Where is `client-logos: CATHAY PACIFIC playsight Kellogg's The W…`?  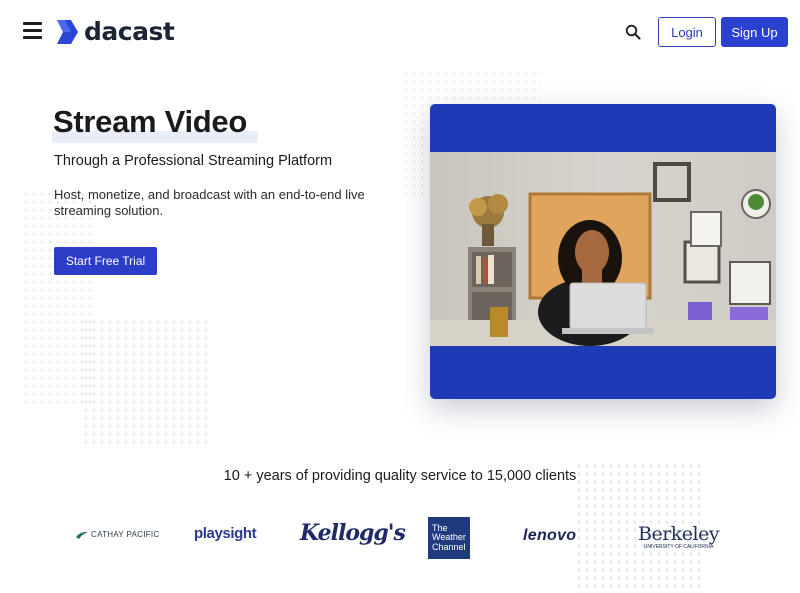 client-logos: CATHAY PACIFIC playsight Kellogg's The W… is located at coordinates (400, 537).